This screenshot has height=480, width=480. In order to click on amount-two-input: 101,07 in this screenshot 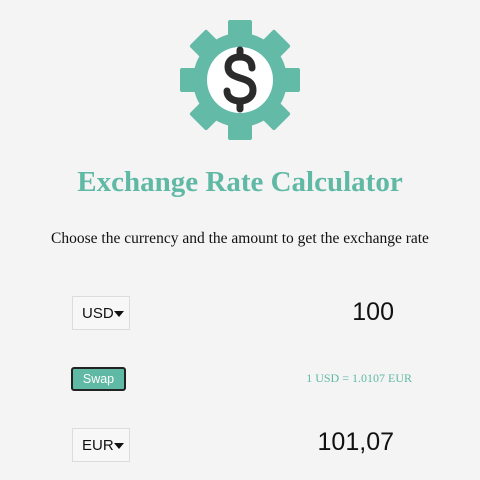, I will do `click(314, 442)`.